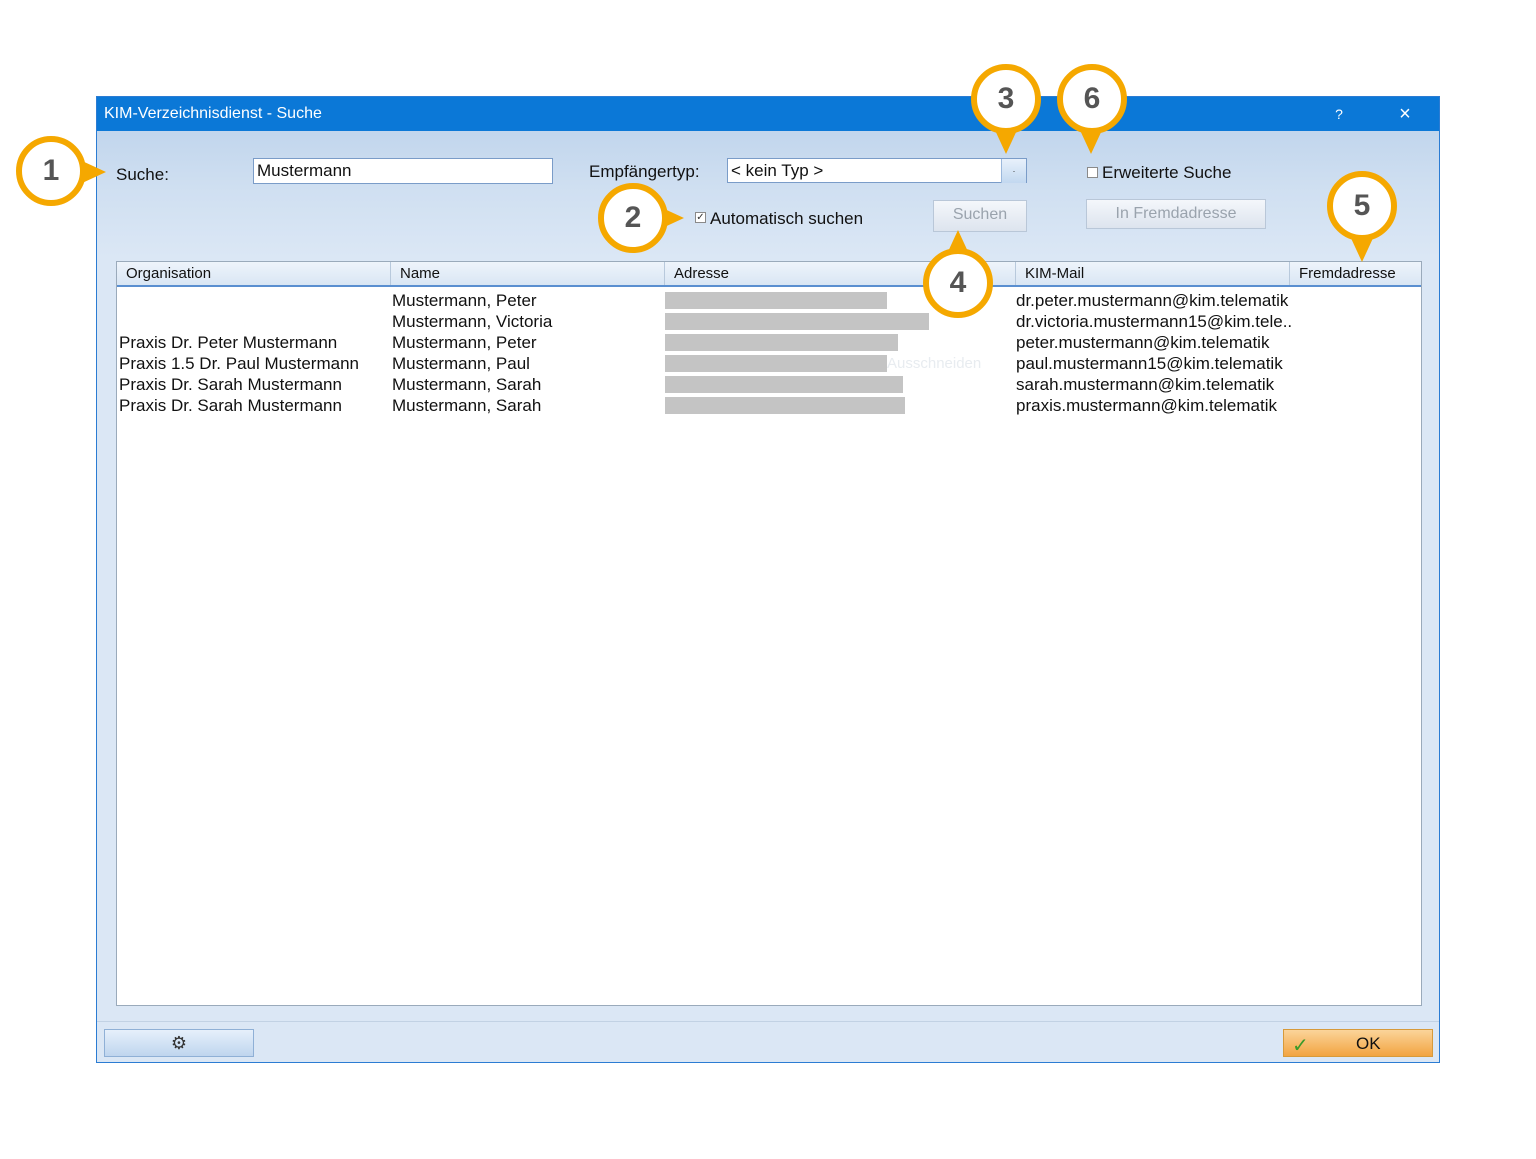 The width and height of the screenshot is (1536, 1159). What do you see at coordinates (528, 273) in the screenshot?
I see `column-header-name: Name` at bounding box center [528, 273].